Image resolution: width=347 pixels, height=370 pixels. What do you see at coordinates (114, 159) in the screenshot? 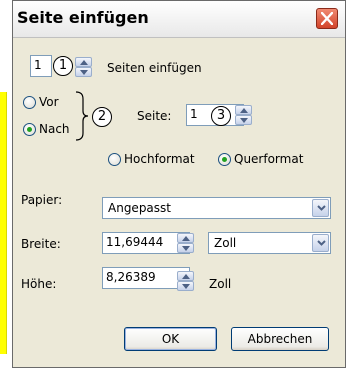
I see `radio-portrait` at bounding box center [114, 159].